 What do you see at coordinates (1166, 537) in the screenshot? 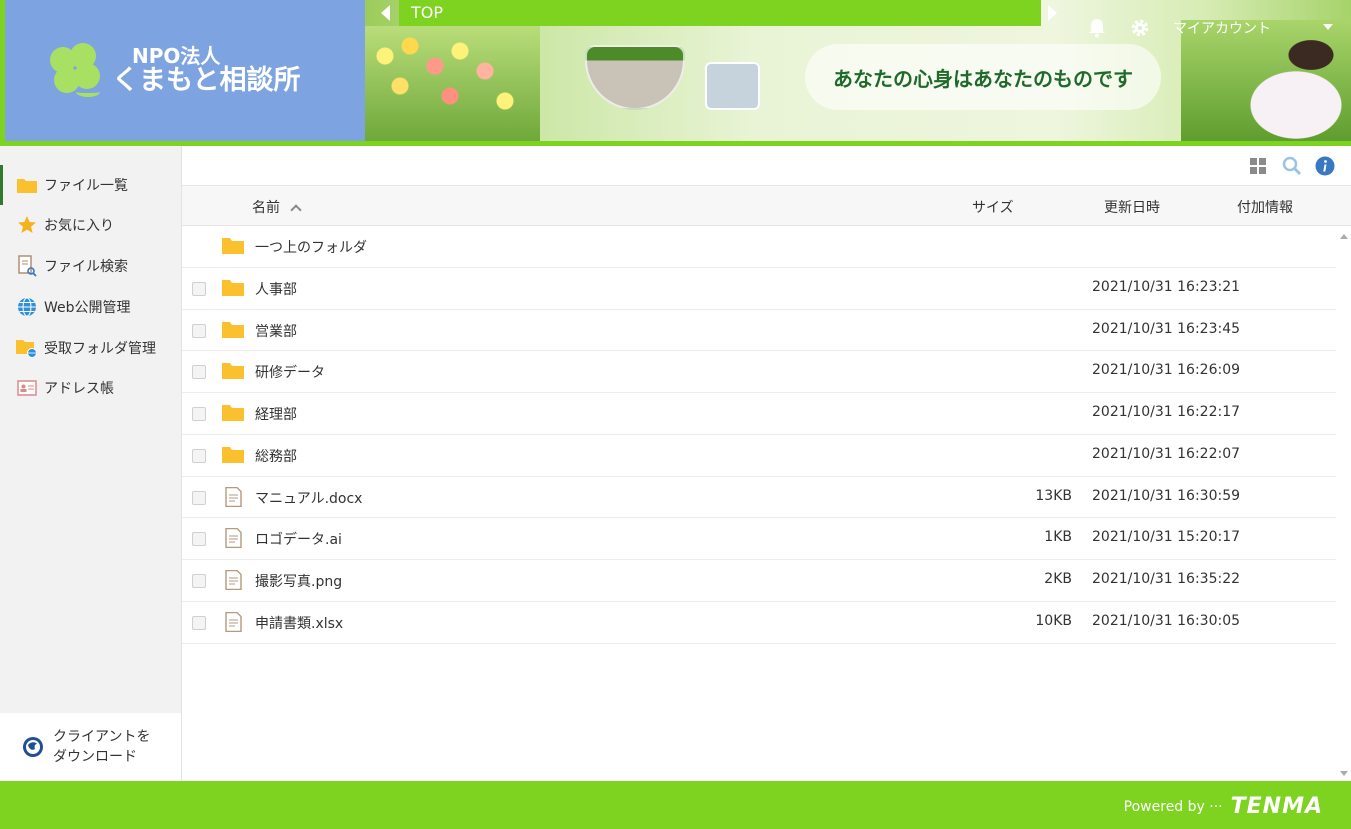
I see `file-modified-date: 2021/10/31 15:20:17` at bounding box center [1166, 537].